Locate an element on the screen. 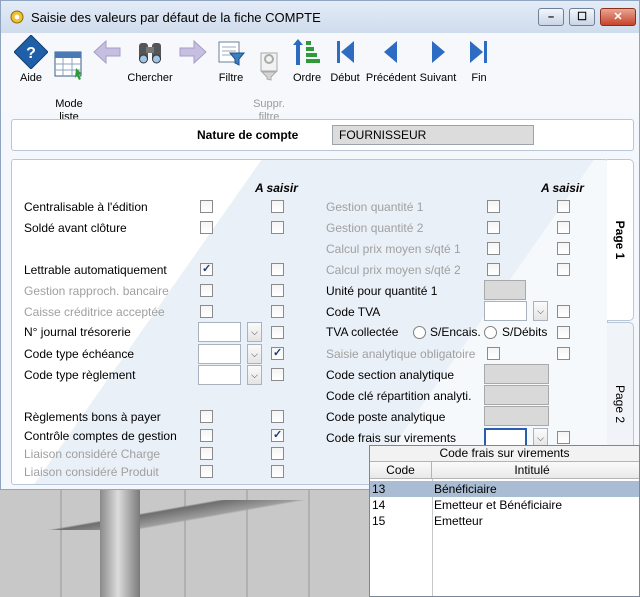 This screenshot has width=640, height=597. prix-moyen1-saisir-checkbox is located at coordinates (563, 248).